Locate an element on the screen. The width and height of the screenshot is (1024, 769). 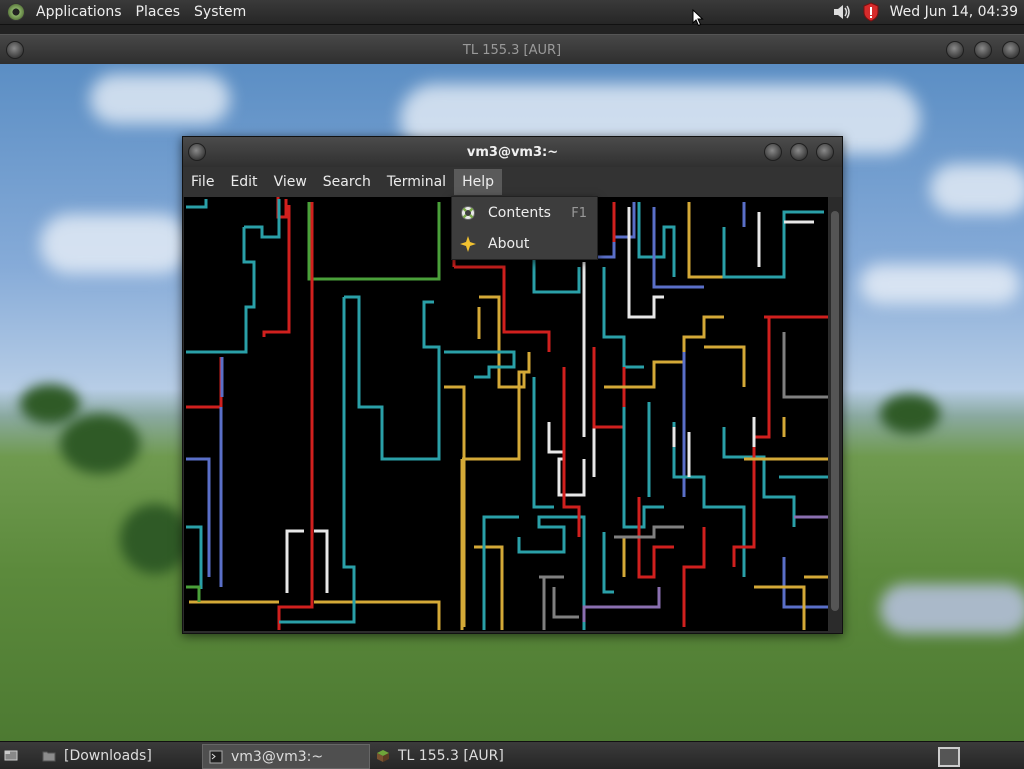
background-window-title: TL 155.3 [AUR] is located at coordinates (512, 50).